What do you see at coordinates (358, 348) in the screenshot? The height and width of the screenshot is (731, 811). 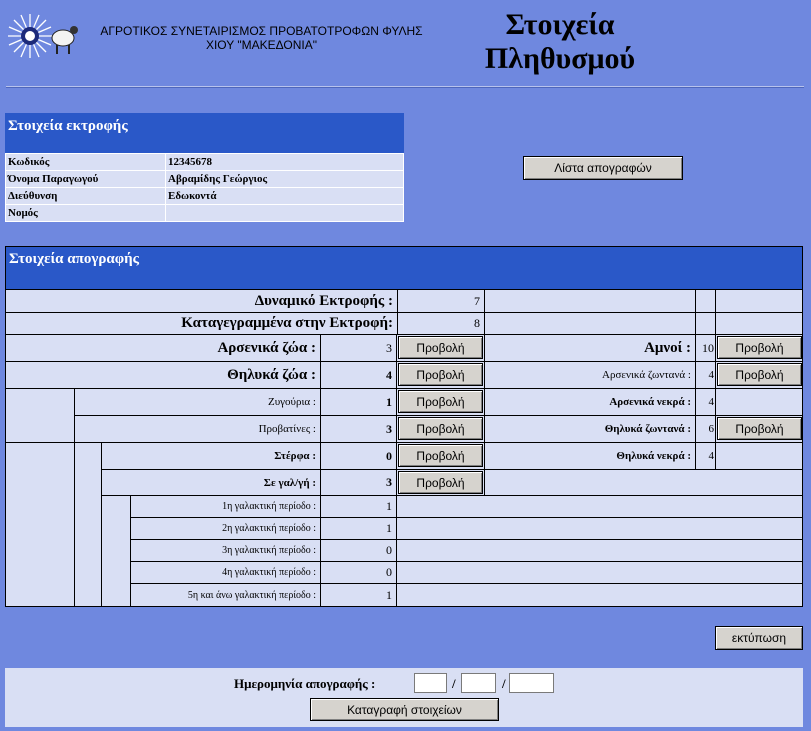 I see `male-animals-value: 3` at bounding box center [358, 348].